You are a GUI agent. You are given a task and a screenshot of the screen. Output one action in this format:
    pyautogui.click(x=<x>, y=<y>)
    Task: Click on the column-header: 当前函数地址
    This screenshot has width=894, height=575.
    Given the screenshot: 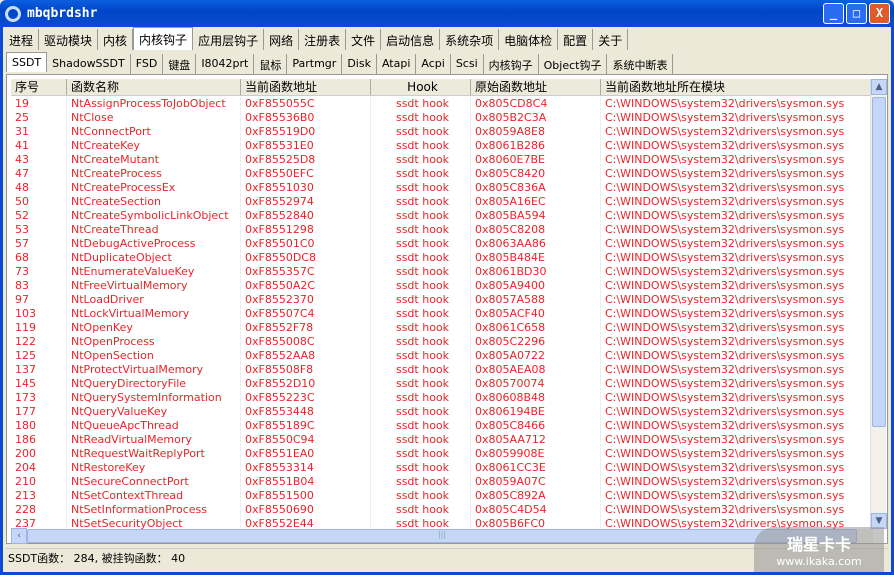 What is the action you would take?
    pyautogui.click(x=306, y=87)
    